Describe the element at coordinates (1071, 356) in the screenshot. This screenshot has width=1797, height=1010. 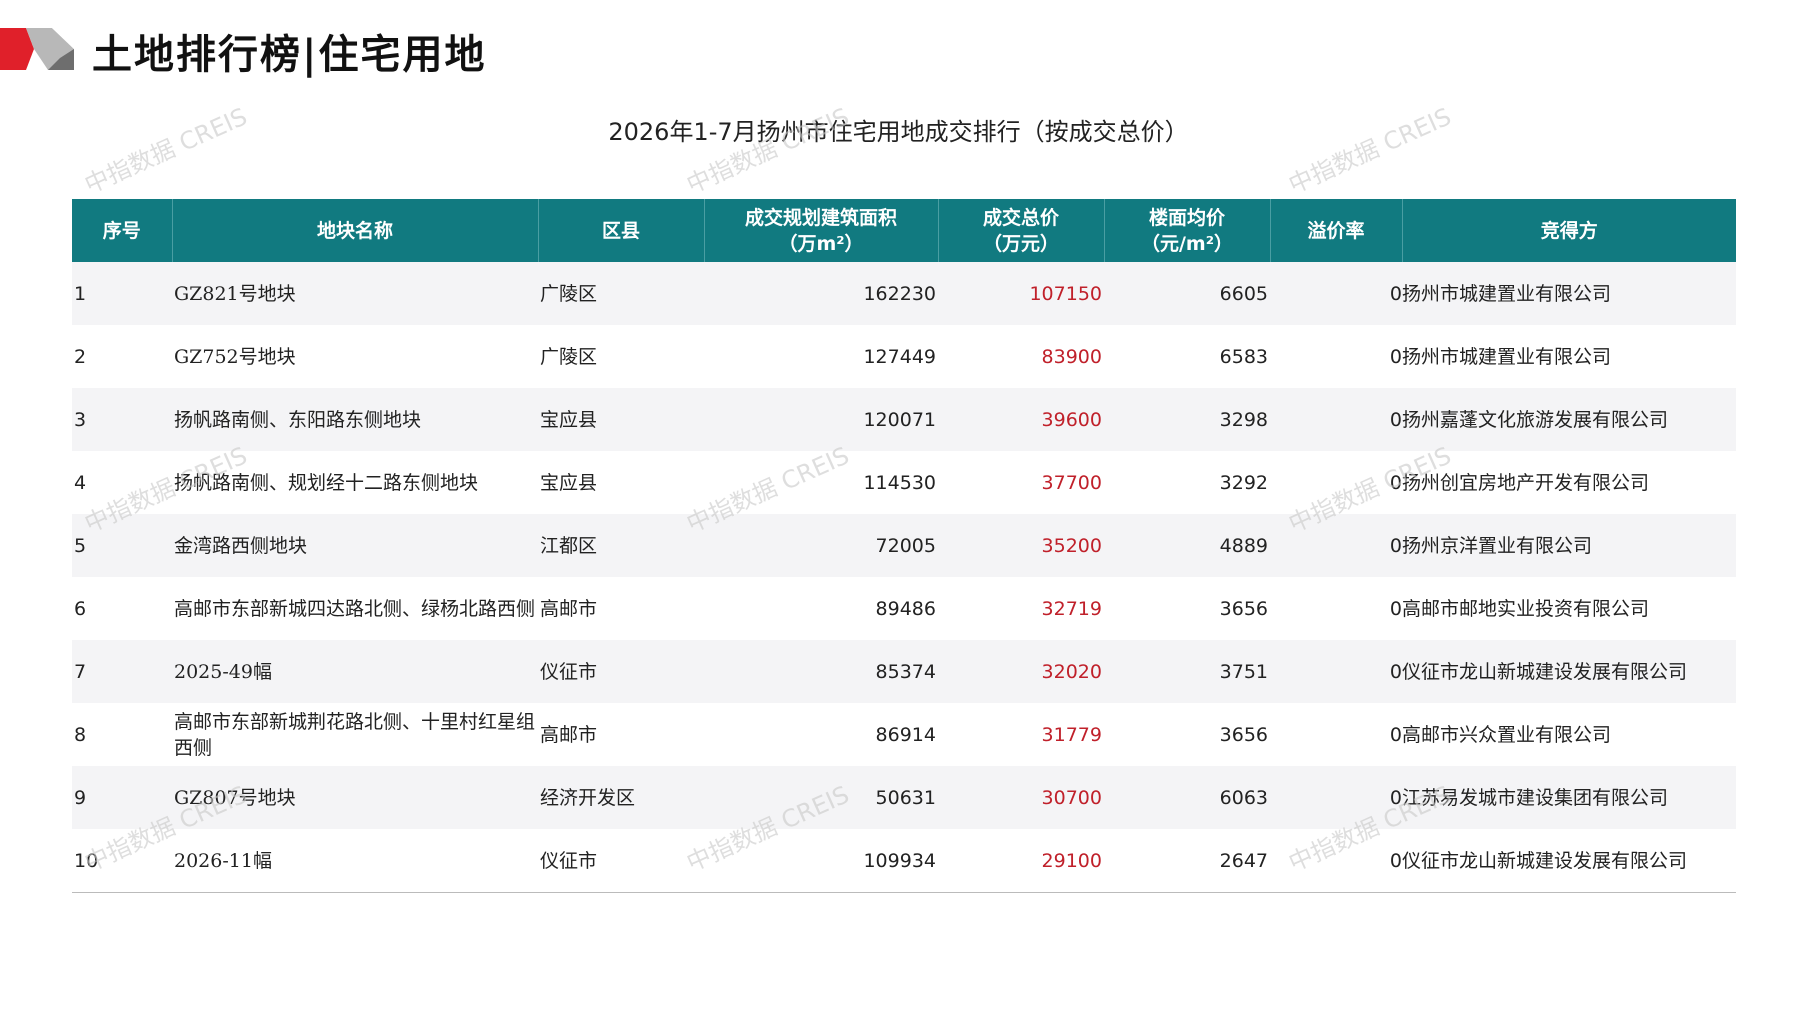
I see `total-price-cell: 83900` at that location.